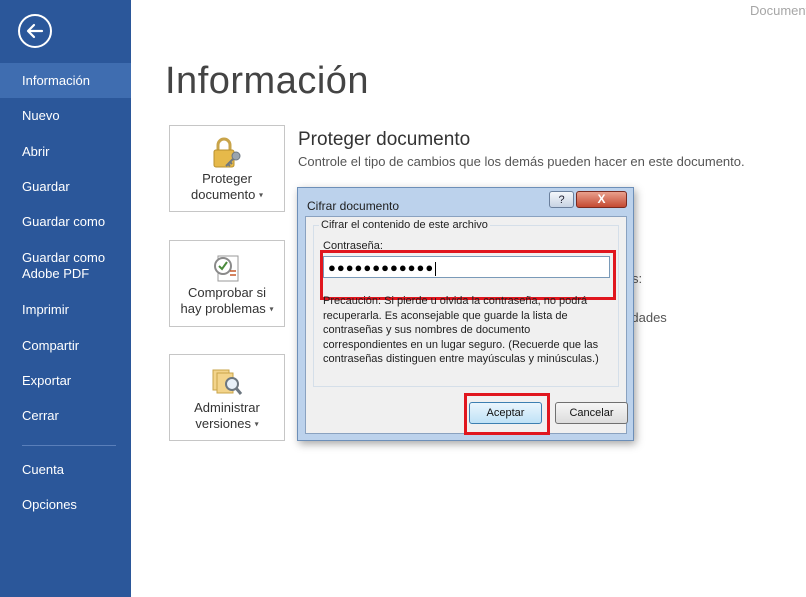  Describe the element at coordinates (227, 283) in the screenshot. I see `check-issues-button: Comprobar si hay problemas ▾` at that location.